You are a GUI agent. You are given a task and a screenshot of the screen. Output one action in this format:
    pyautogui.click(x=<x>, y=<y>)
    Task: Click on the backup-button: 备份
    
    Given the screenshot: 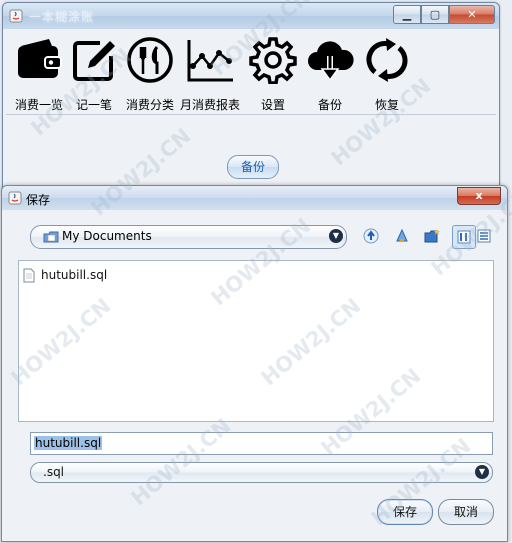 What is the action you would take?
    pyautogui.click(x=253, y=167)
    